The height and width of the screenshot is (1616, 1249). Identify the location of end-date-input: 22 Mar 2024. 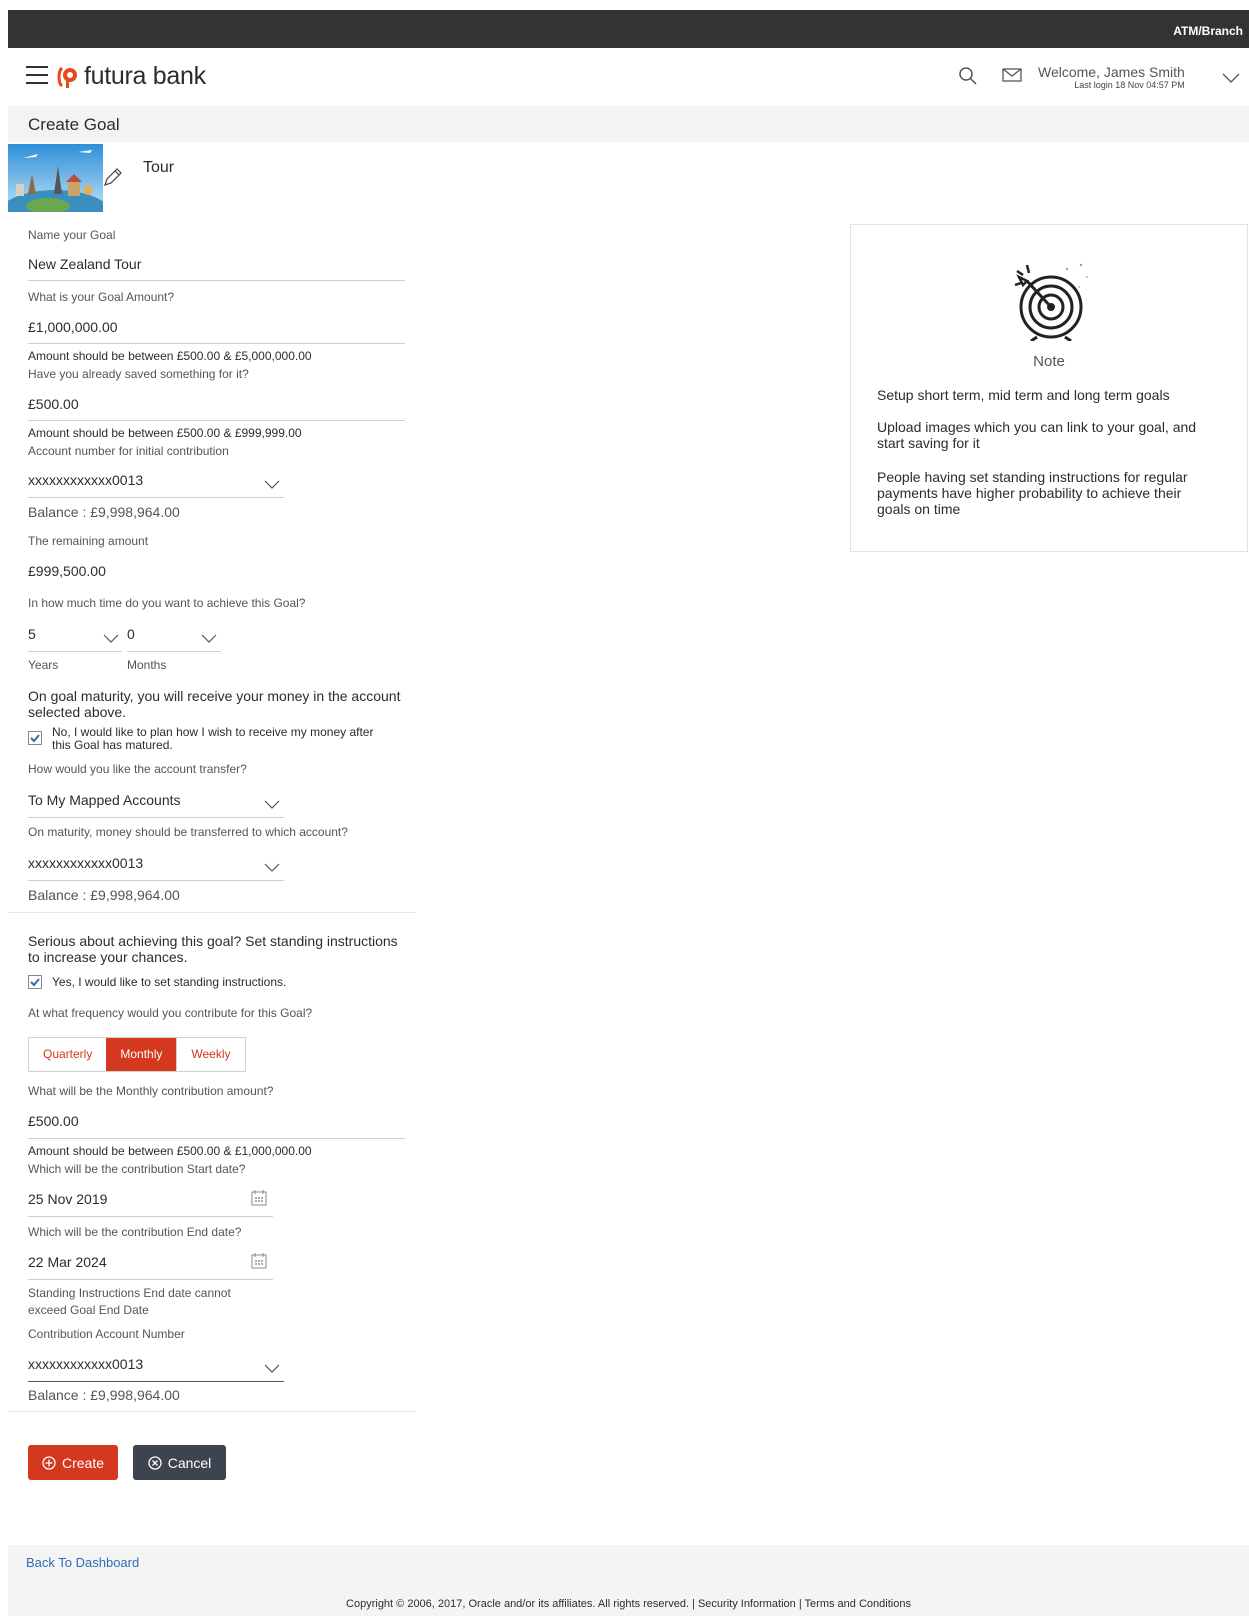
(67, 1262).